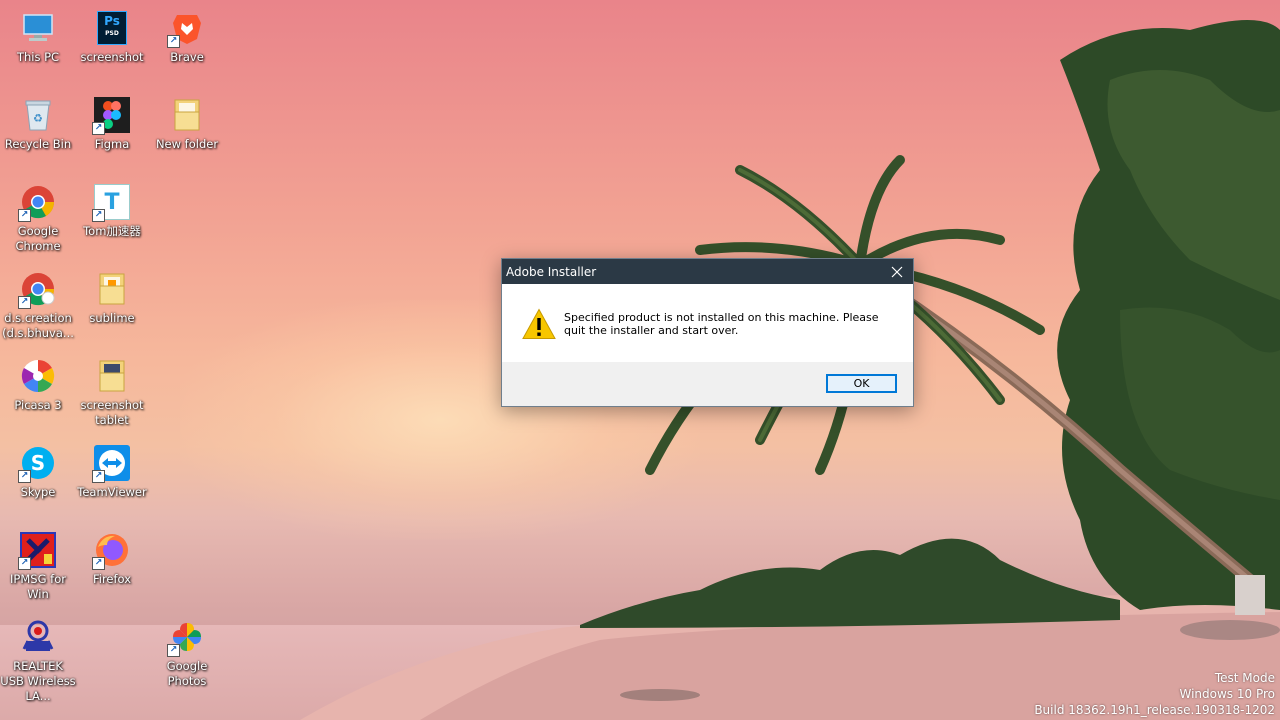 The image size is (1280, 720). What do you see at coordinates (111, 203) in the screenshot?
I see `tom-accelerator-icon: T ↗` at bounding box center [111, 203].